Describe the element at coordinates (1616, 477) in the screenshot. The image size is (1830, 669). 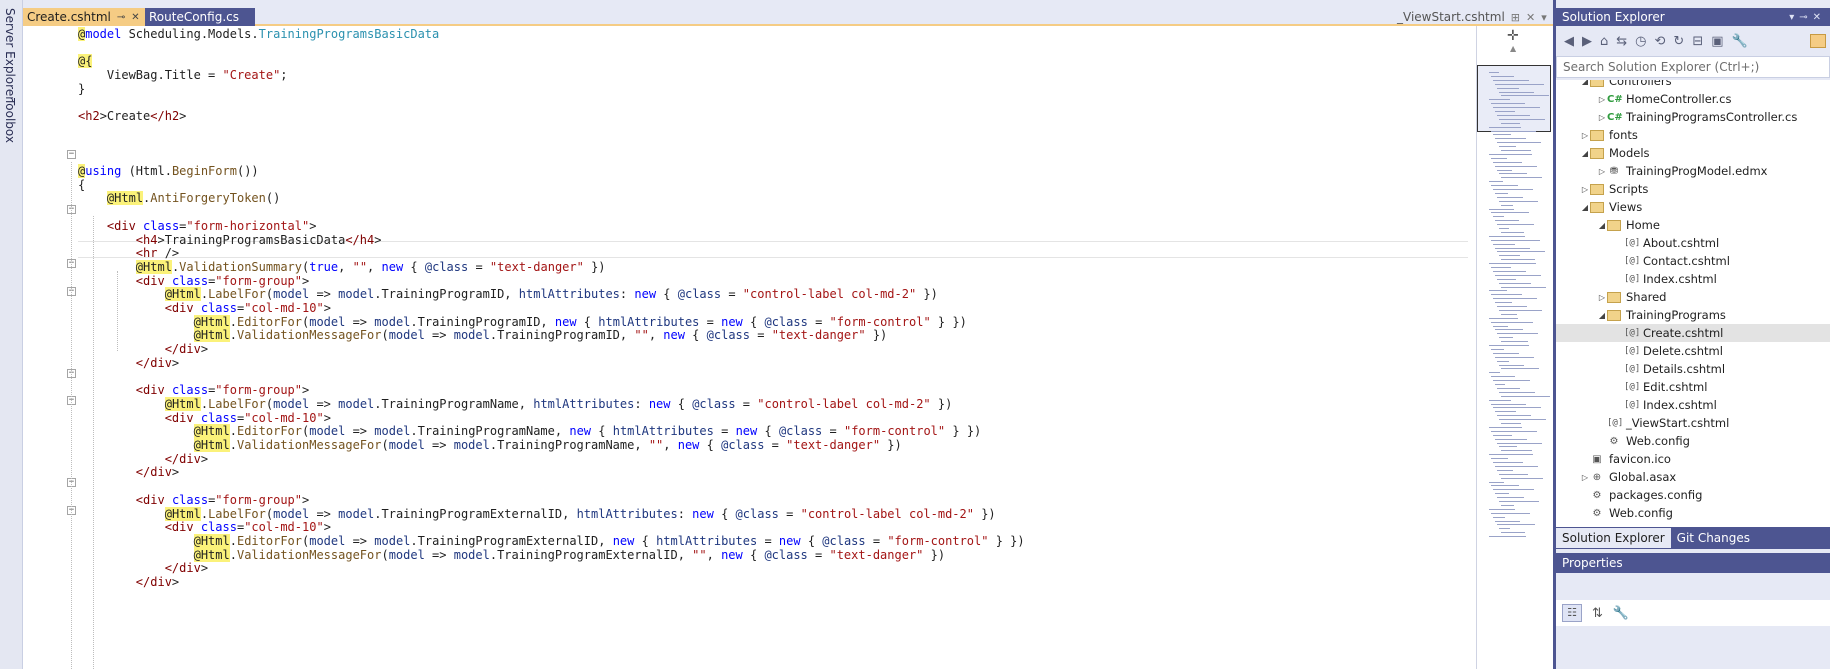
I see `solution-tree-item: ▷ ⊕ Global.asax` at that location.